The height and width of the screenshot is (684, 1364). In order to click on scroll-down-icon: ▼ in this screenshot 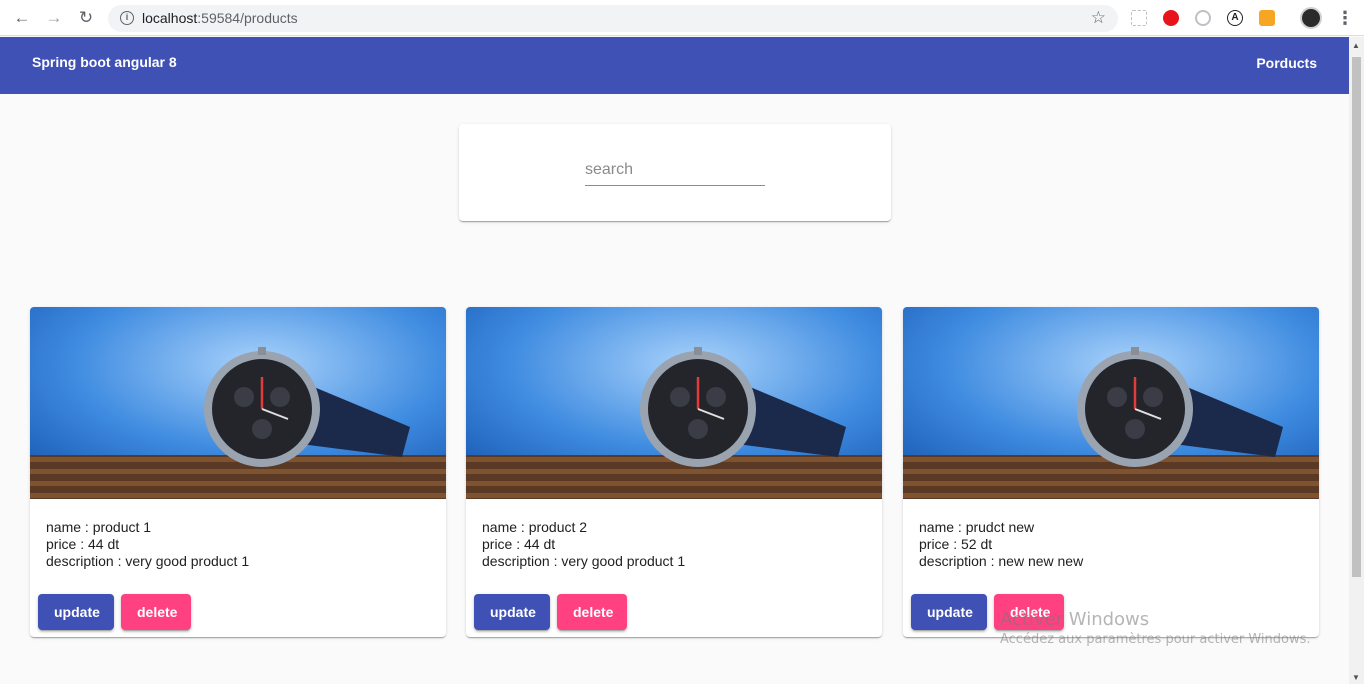, I will do `click(1356, 677)`.